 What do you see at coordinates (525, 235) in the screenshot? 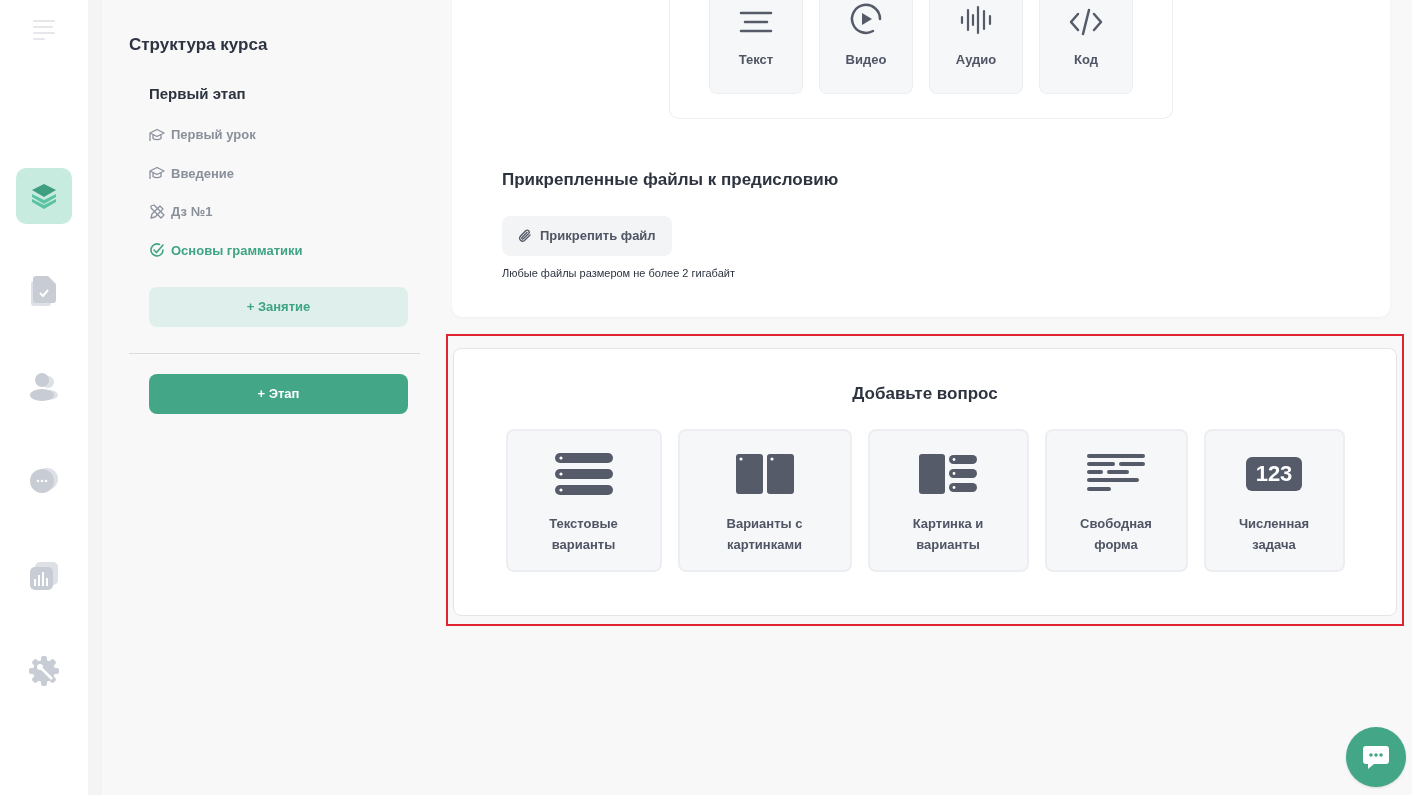
I see `paperclip-icon` at bounding box center [525, 235].